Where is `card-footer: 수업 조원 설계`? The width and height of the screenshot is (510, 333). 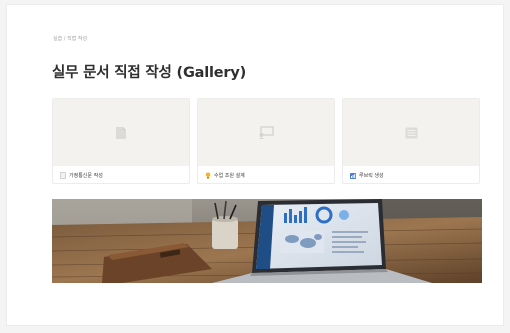 card-footer: 수업 조원 설계 is located at coordinates (266, 174).